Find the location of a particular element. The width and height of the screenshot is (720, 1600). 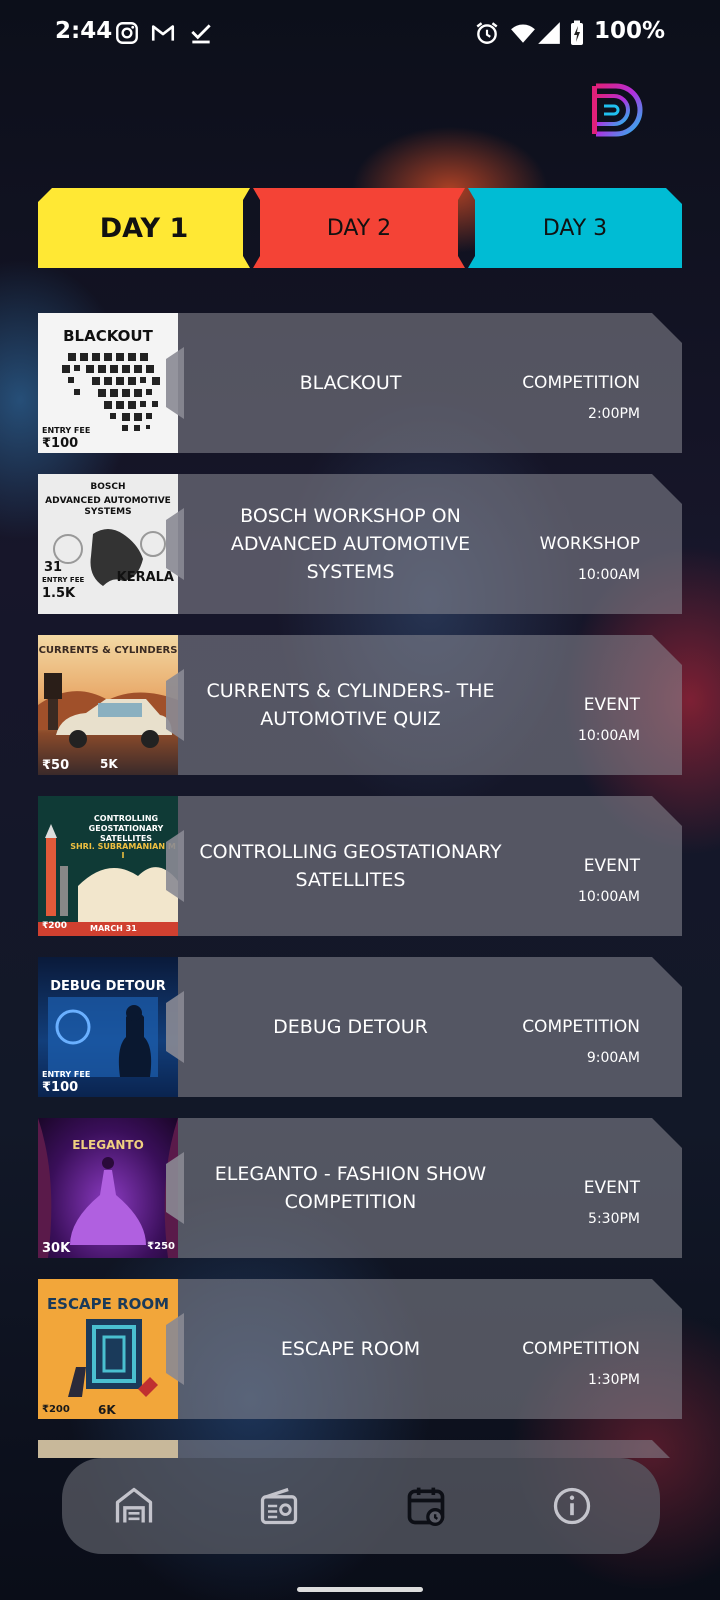

tab-day-2-label: DAY 2 is located at coordinates (359, 228).